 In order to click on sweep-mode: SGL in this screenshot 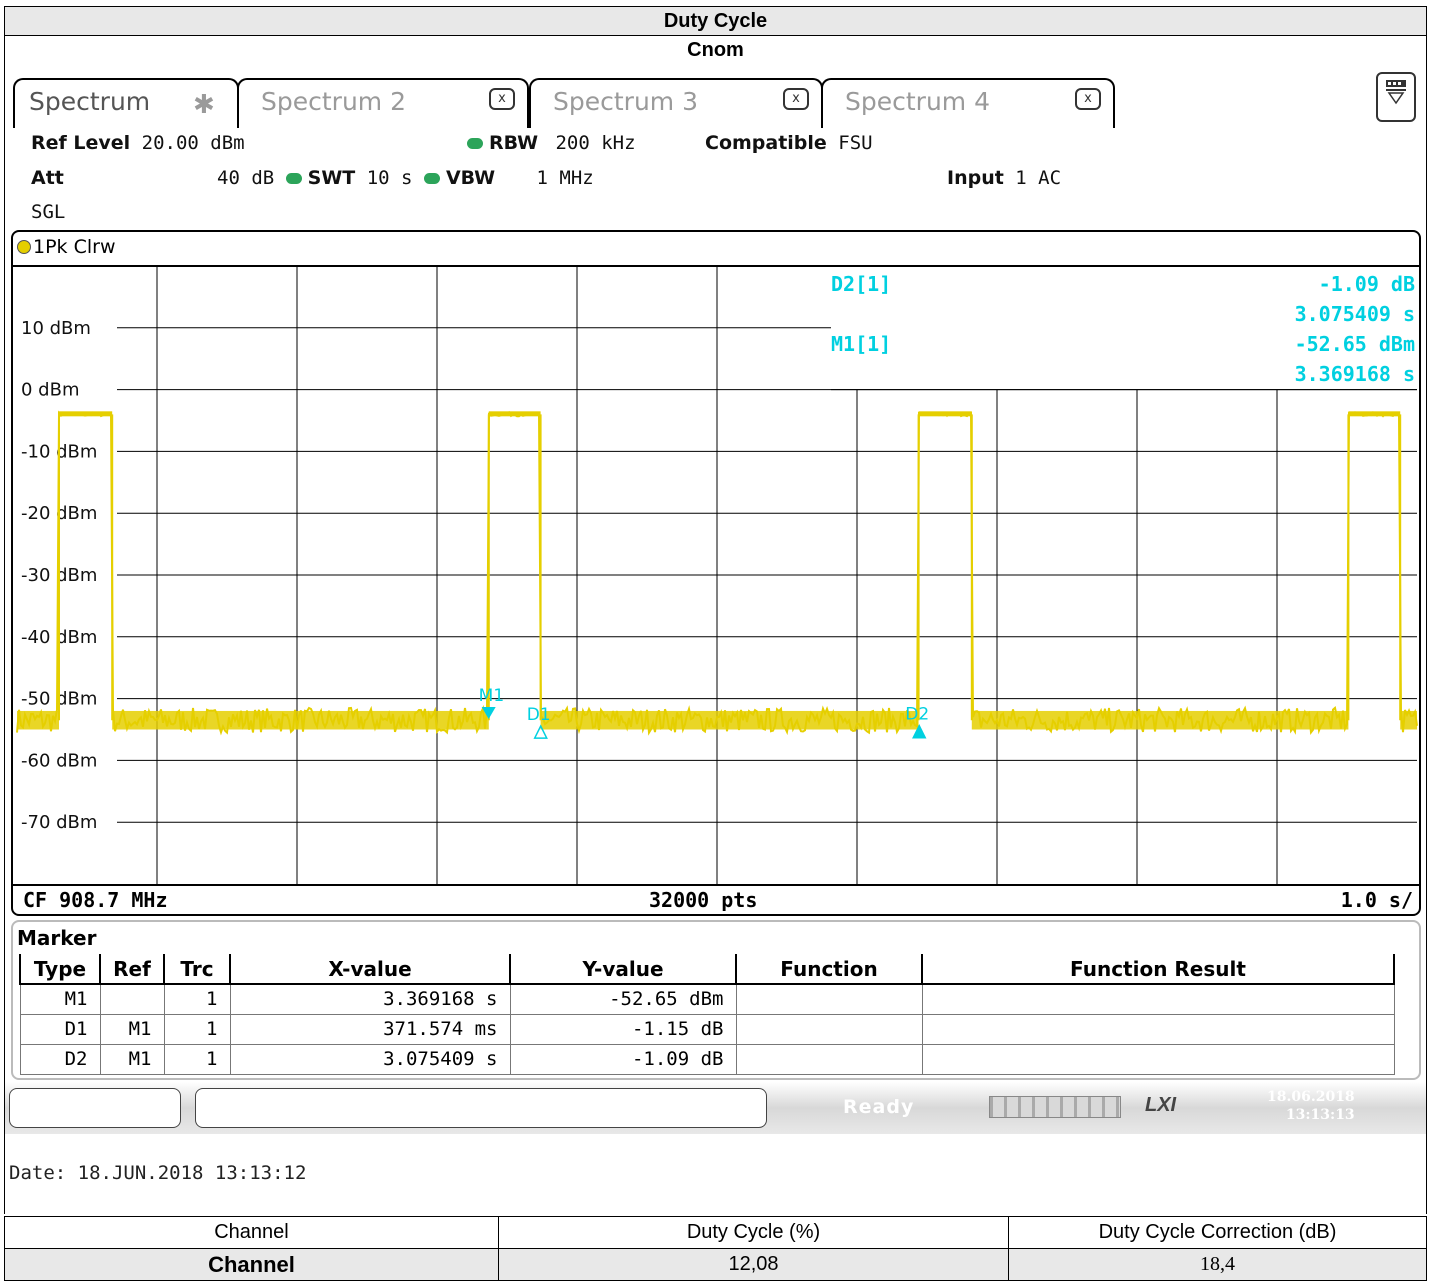, I will do `click(48, 212)`.